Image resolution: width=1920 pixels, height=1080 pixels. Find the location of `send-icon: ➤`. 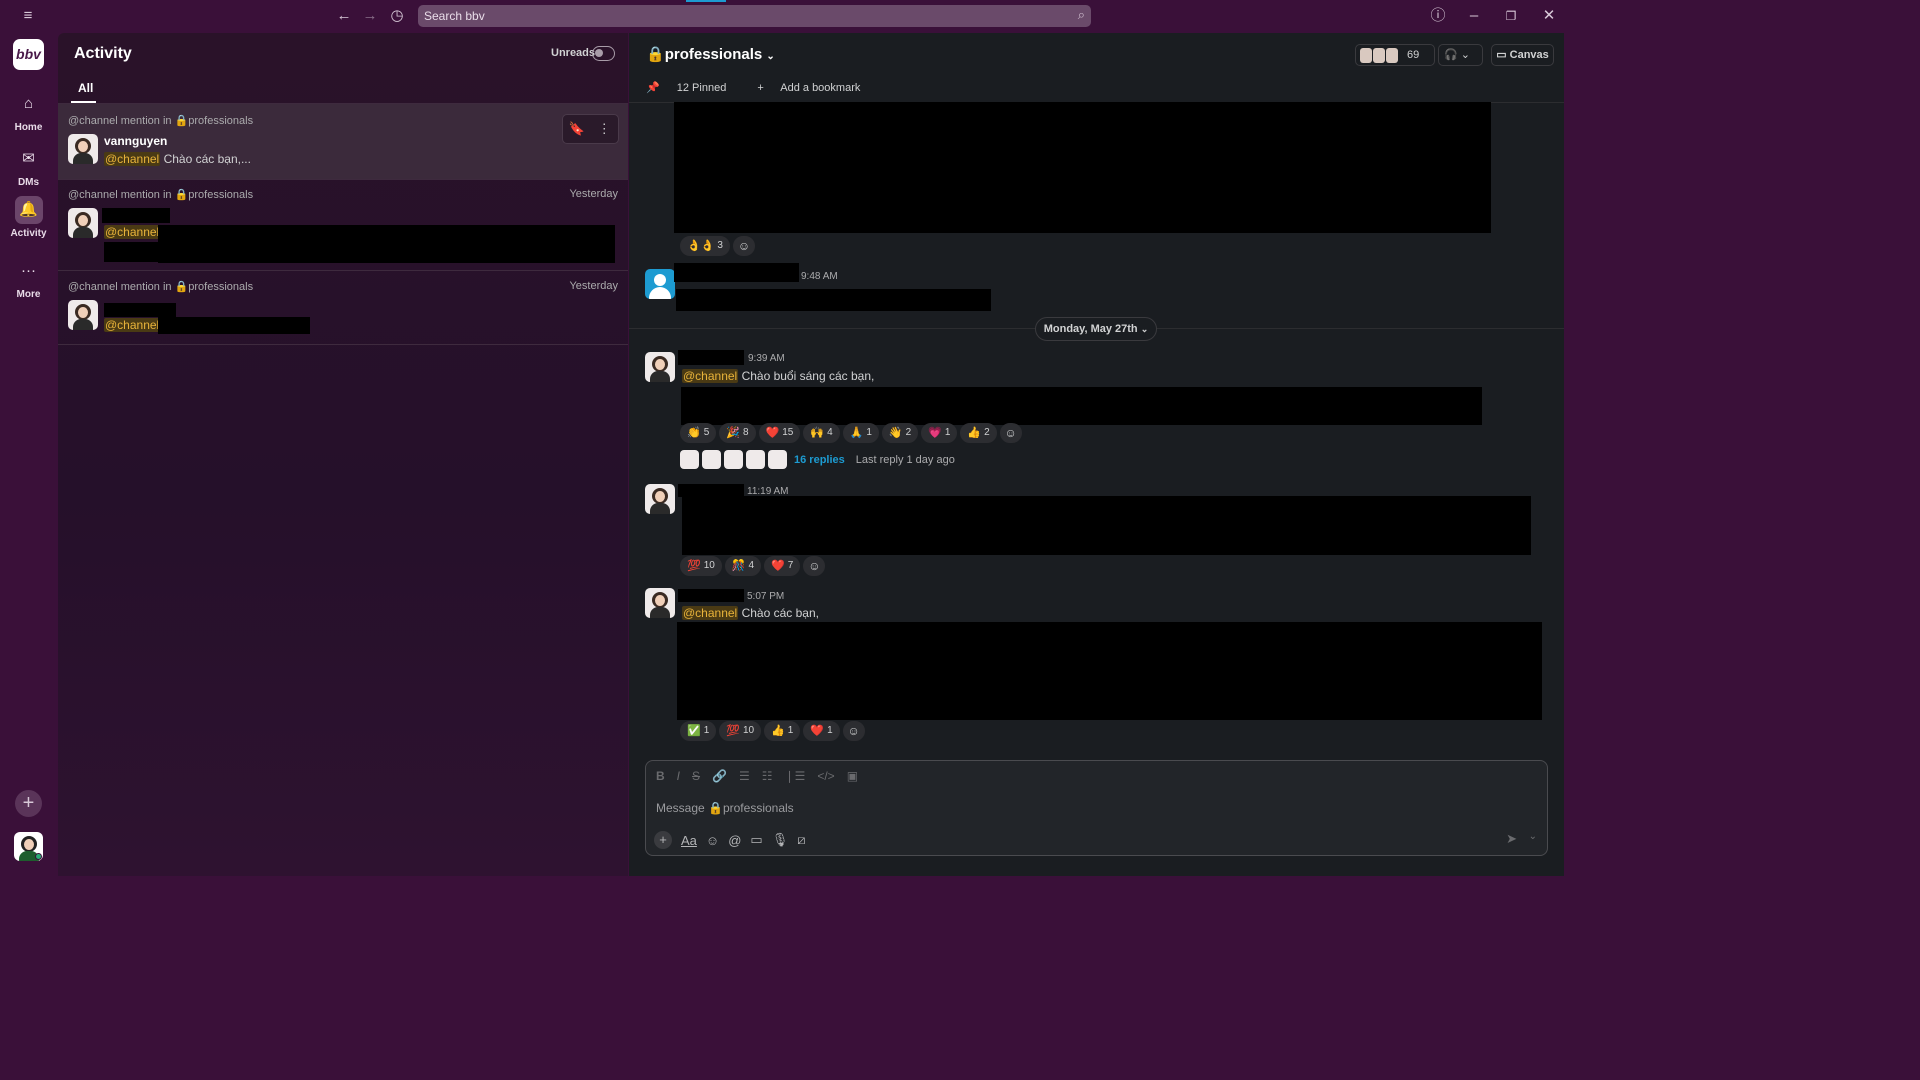

send-icon: ➤ is located at coordinates (1511, 839).